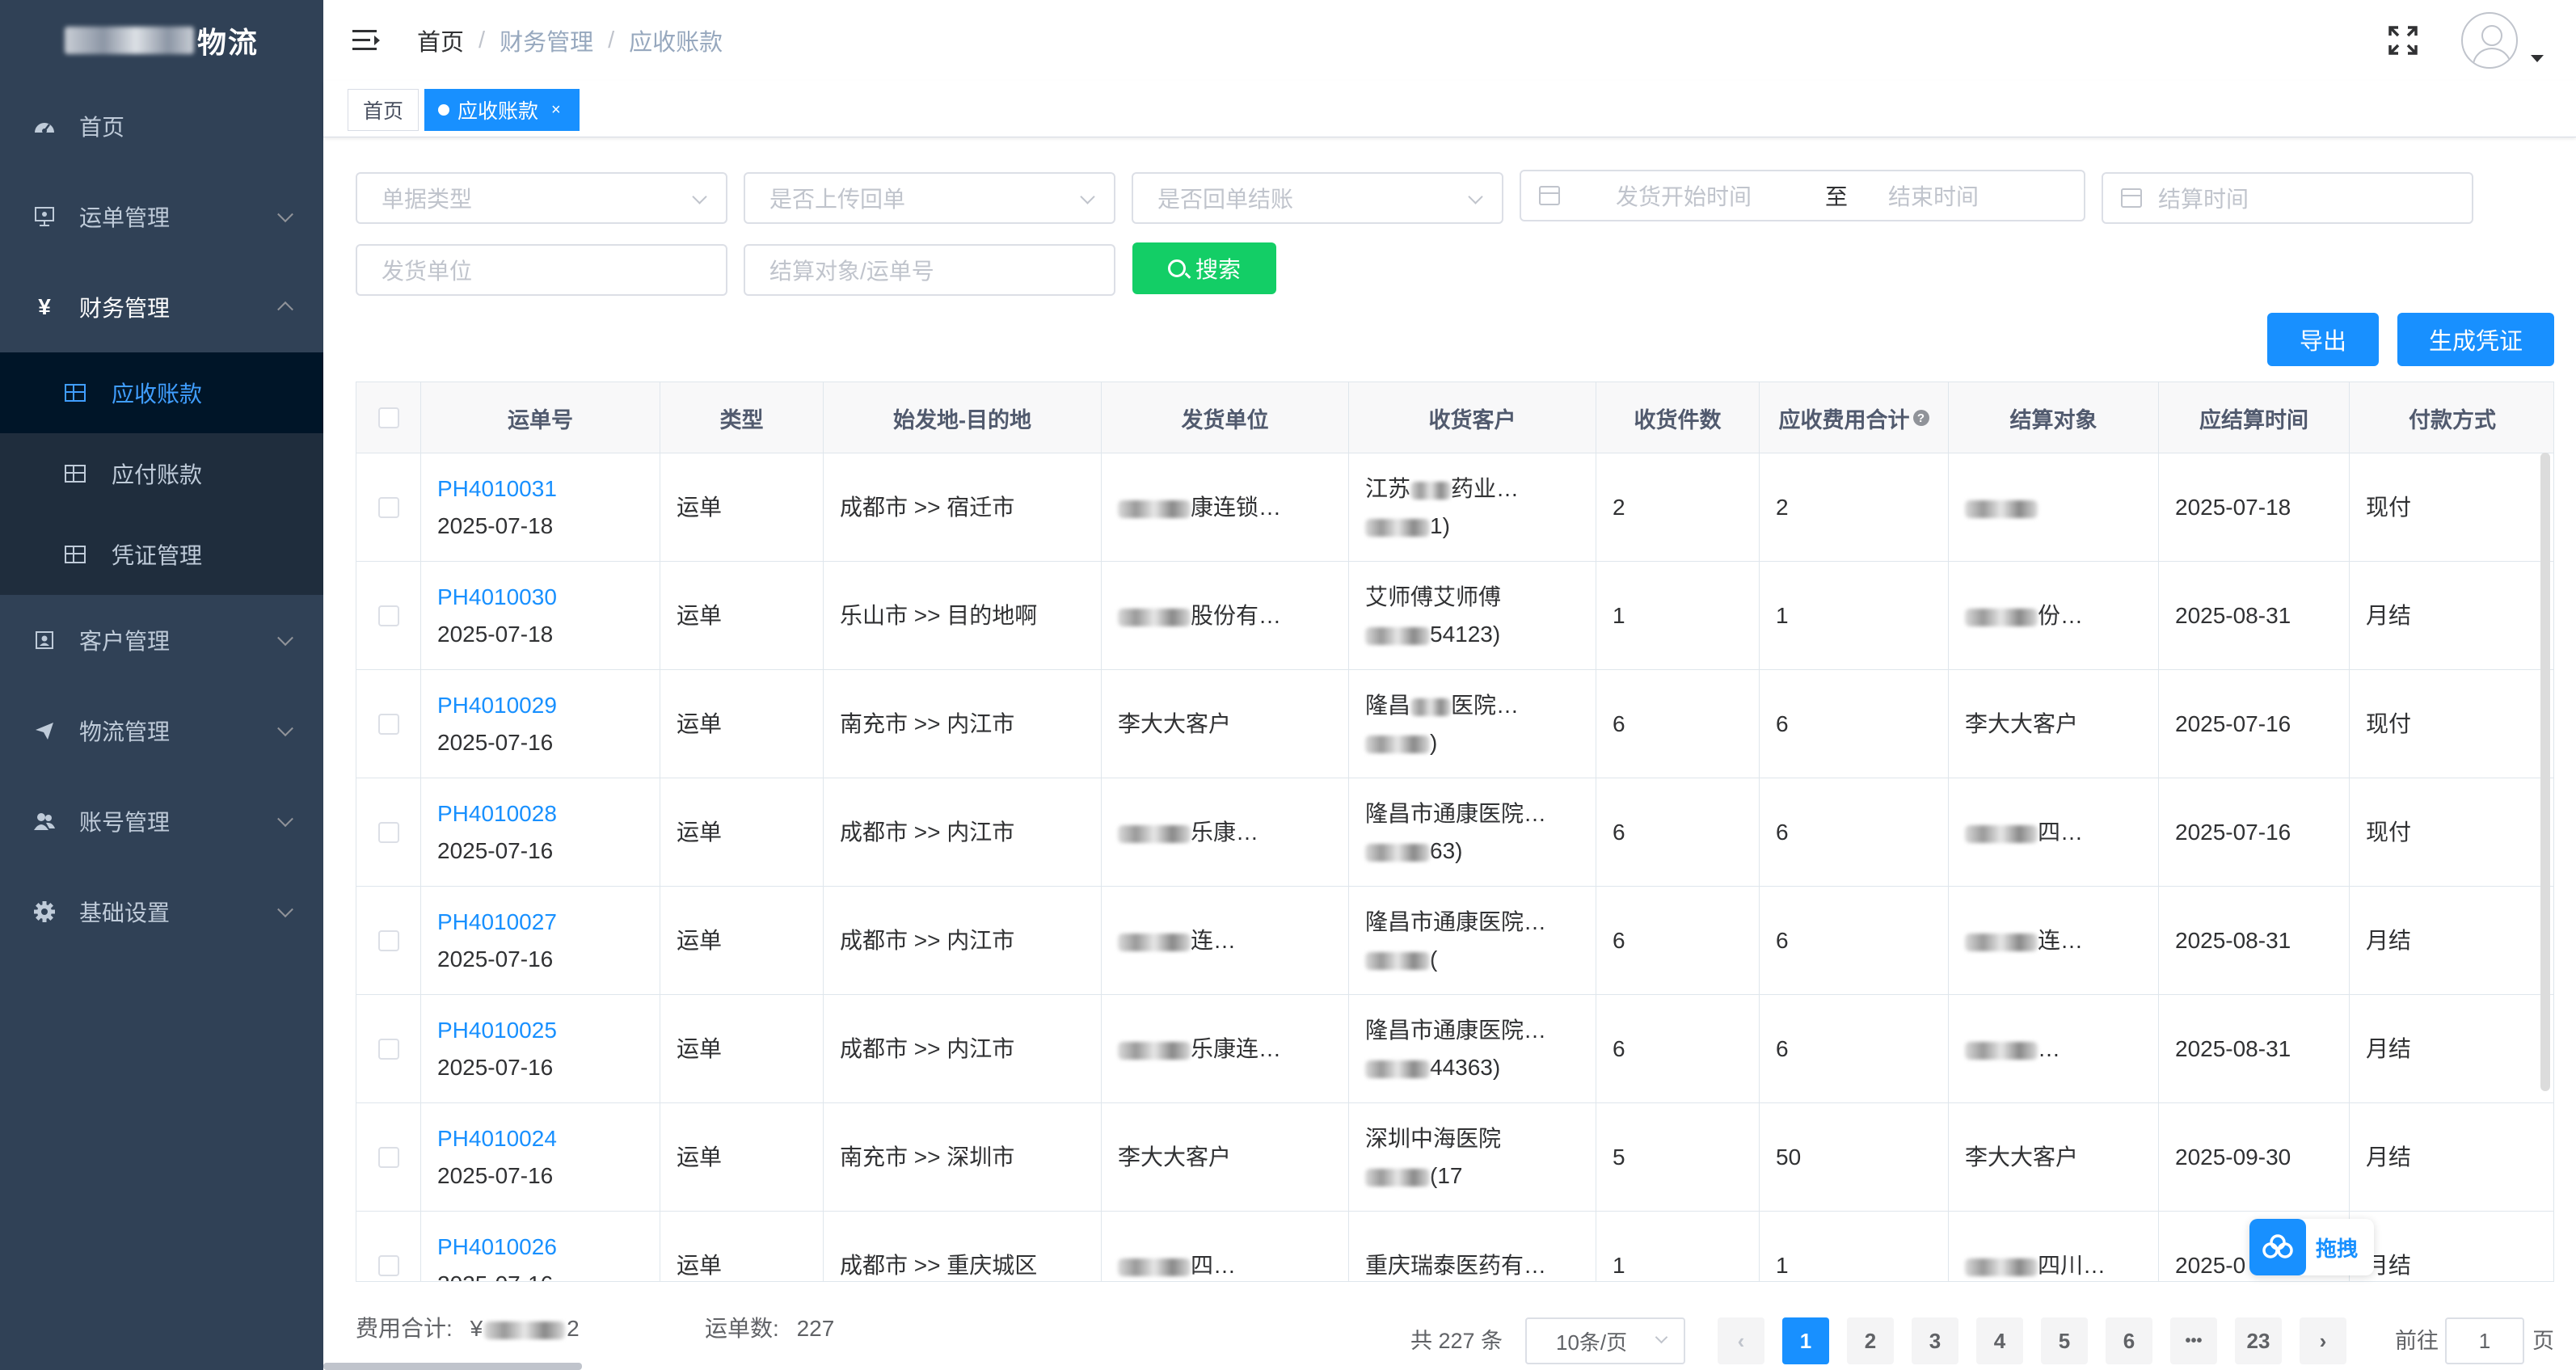  Describe the element at coordinates (497, 596) in the screenshot. I see `waybill-no-link: PH4010030` at that location.